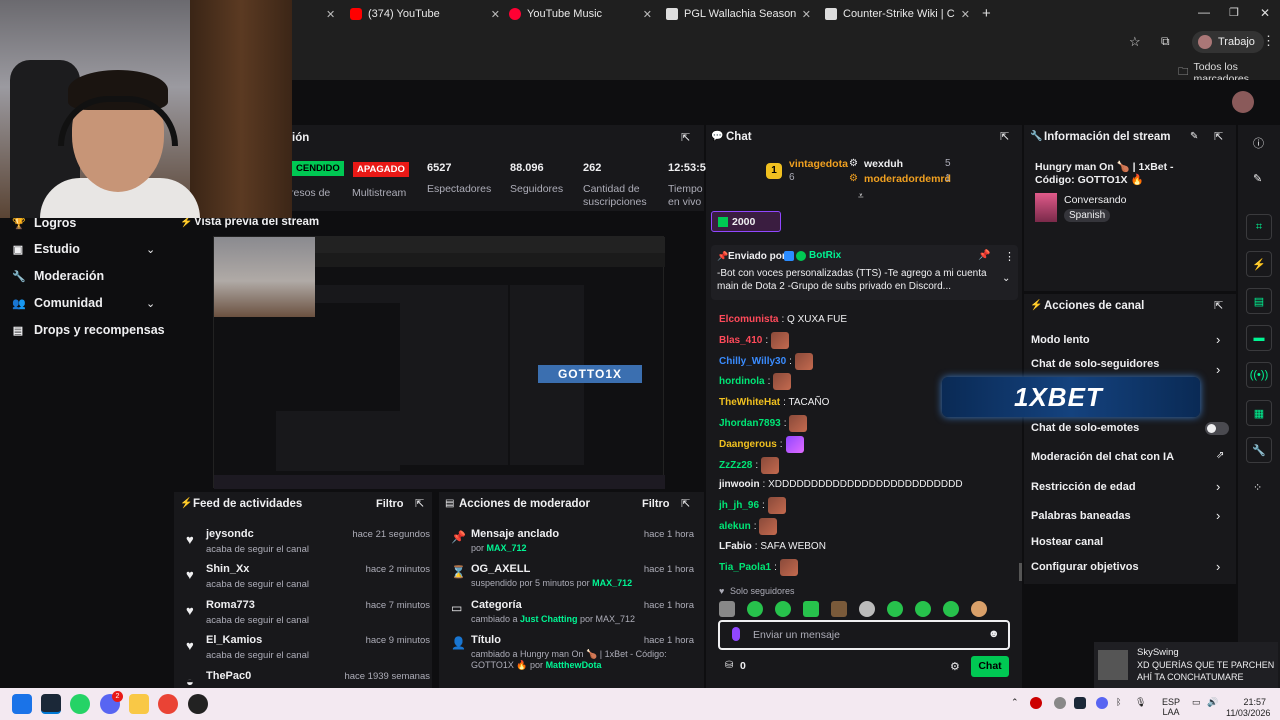 This screenshot has width=1280, height=720. I want to click on user-avatar, so click(1243, 102).